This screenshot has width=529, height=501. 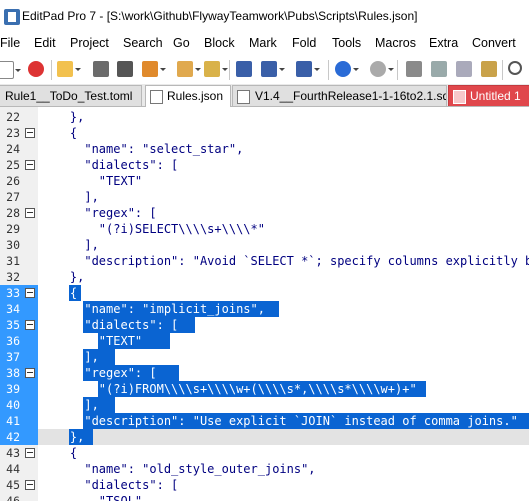 I want to click on editor-line: 22 },, so click(x=264, y=117).